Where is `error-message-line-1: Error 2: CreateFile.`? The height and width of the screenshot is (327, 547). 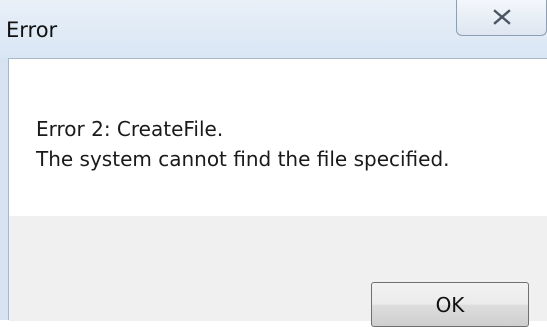
error-message-line-1: Error 2: CreateFile. is located at coordinates (130, 129).